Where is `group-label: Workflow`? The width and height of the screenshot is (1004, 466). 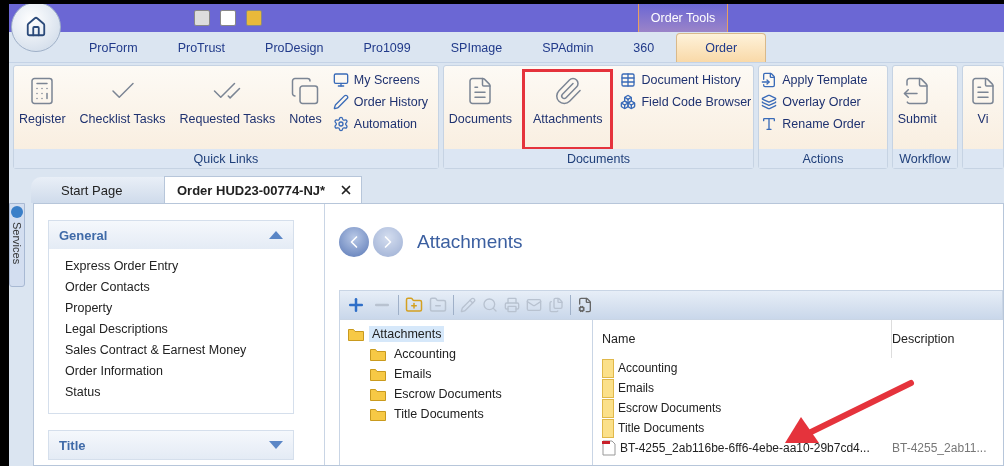 group-label: Workflow is located at coordinates (924, 158).